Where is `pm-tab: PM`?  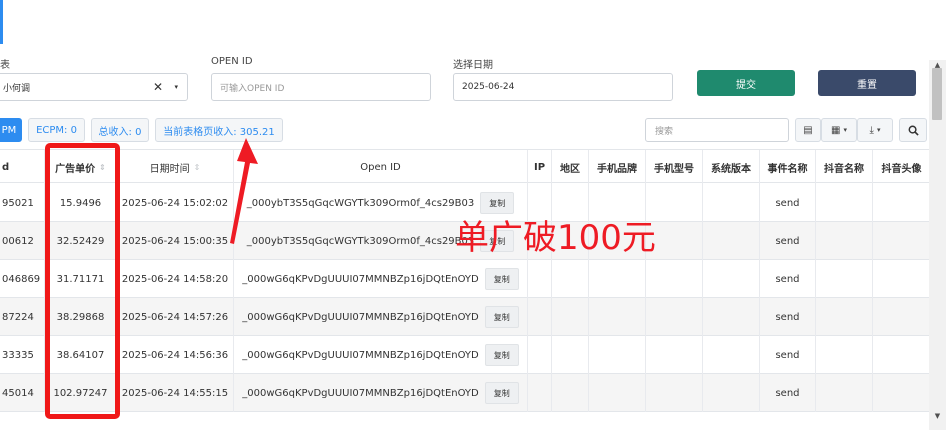 pm-tab: PM is located at coordinates (11, 130).